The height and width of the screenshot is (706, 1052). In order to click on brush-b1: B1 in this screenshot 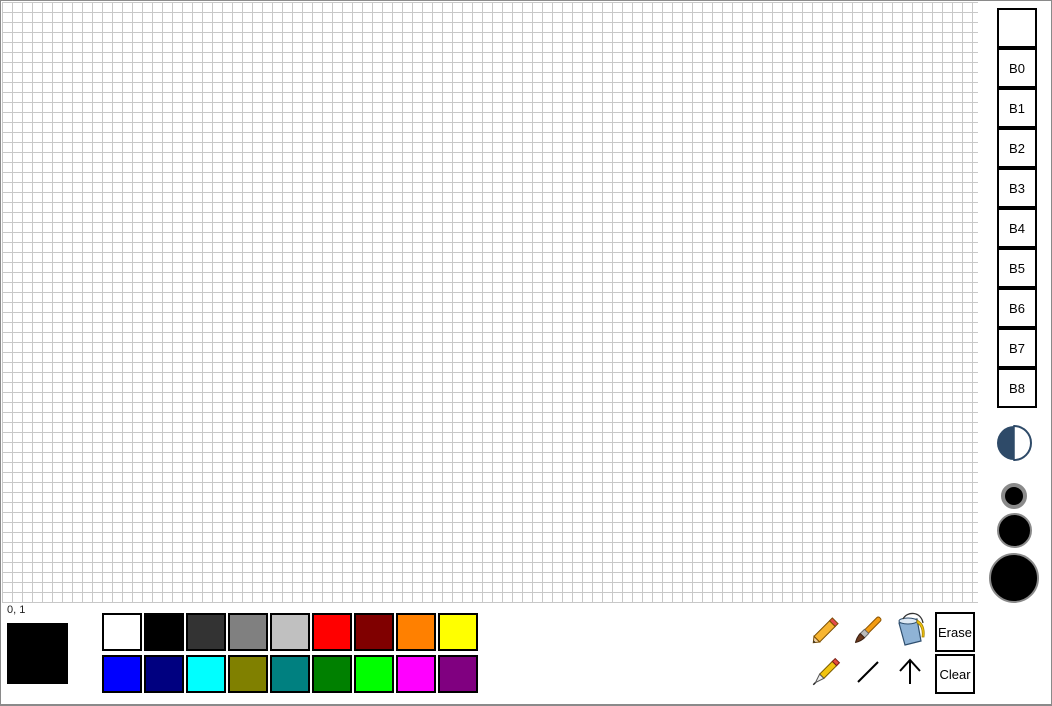, I will do `click(1017, 108)`.